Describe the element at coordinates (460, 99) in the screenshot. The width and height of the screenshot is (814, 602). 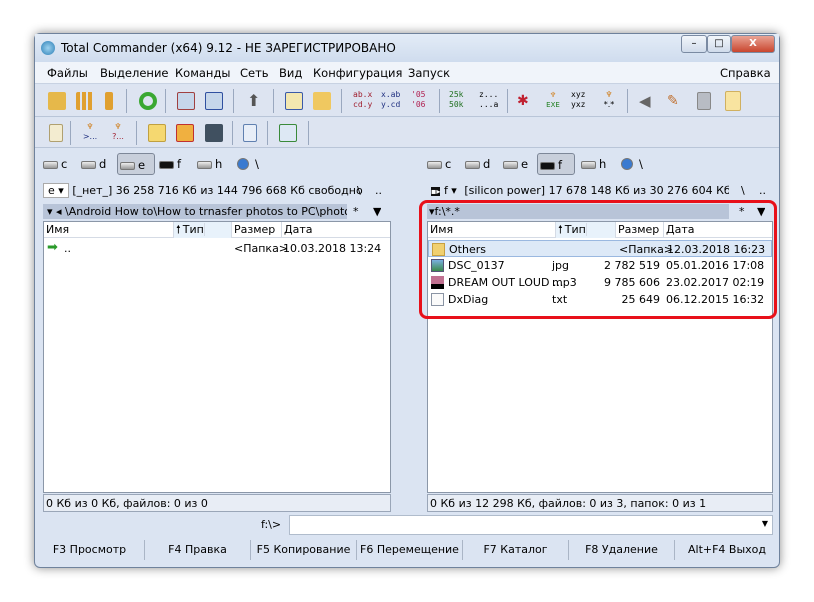
I see `sort-size-icon: 25k 50k` at that location.